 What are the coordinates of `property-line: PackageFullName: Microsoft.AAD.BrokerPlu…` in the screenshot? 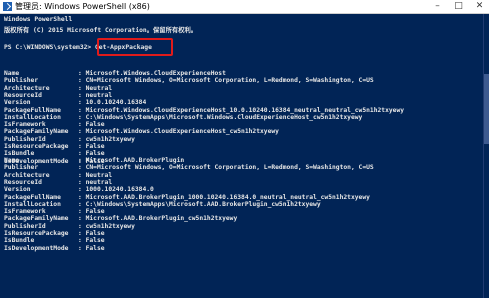 It's located at (187, 197).